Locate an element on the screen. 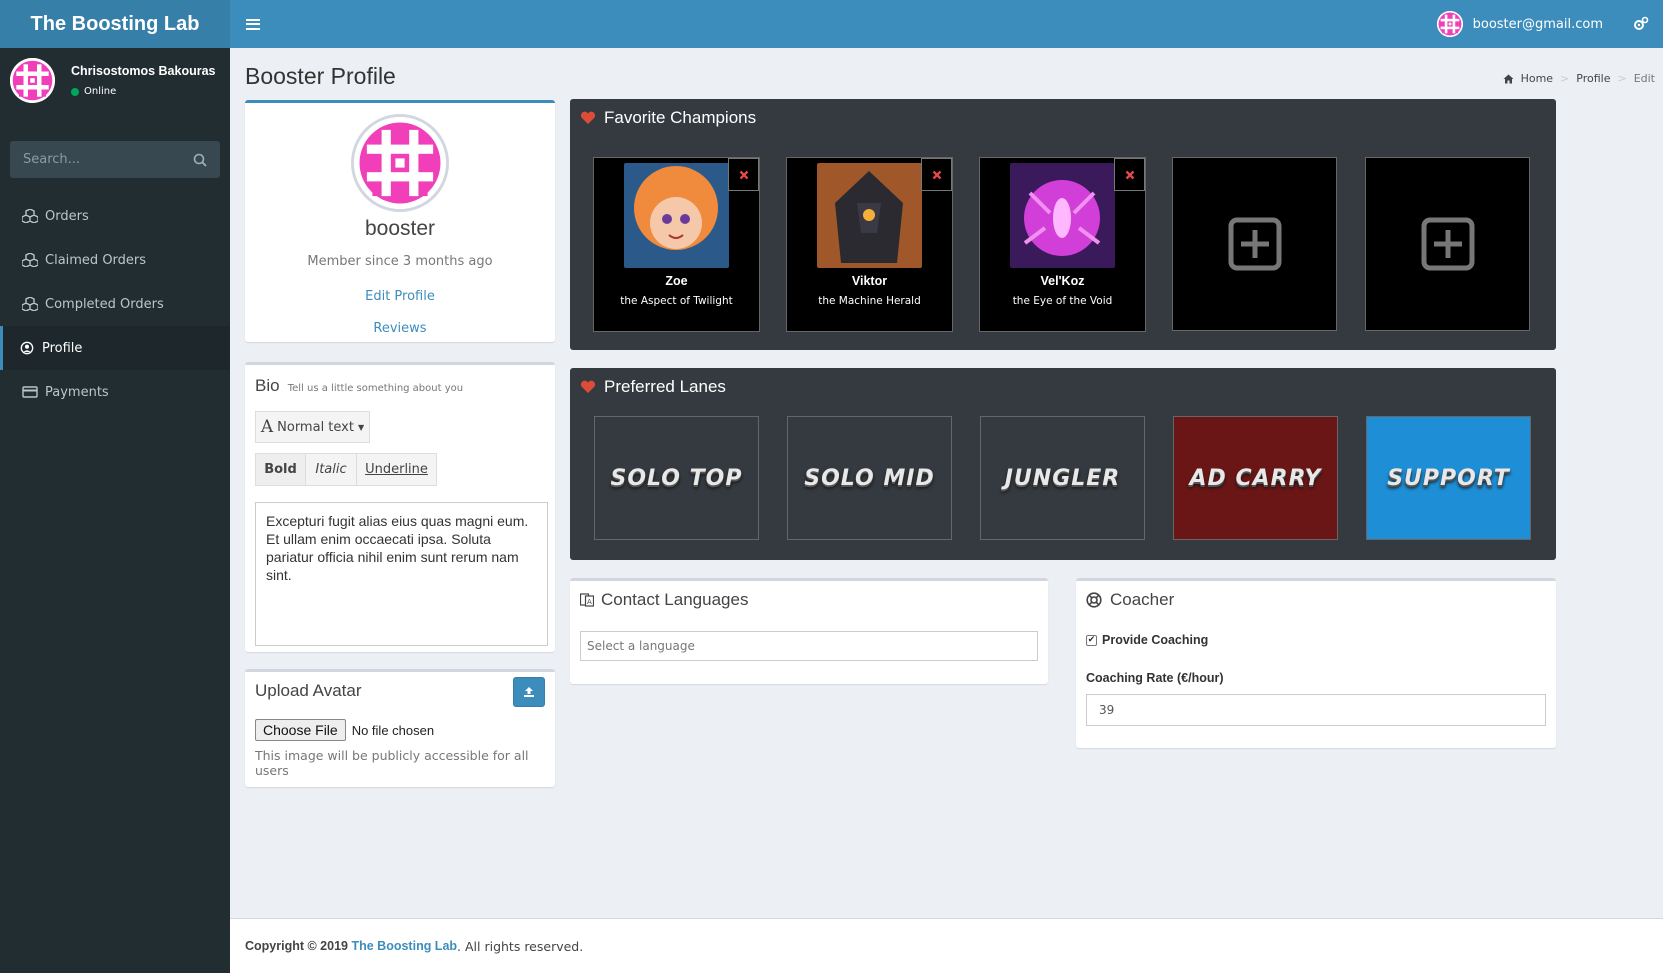 The width and height of the screenshot is (1663, 973). footer-brand-link: The Boosting Lab is located at coordinates (404, 946).